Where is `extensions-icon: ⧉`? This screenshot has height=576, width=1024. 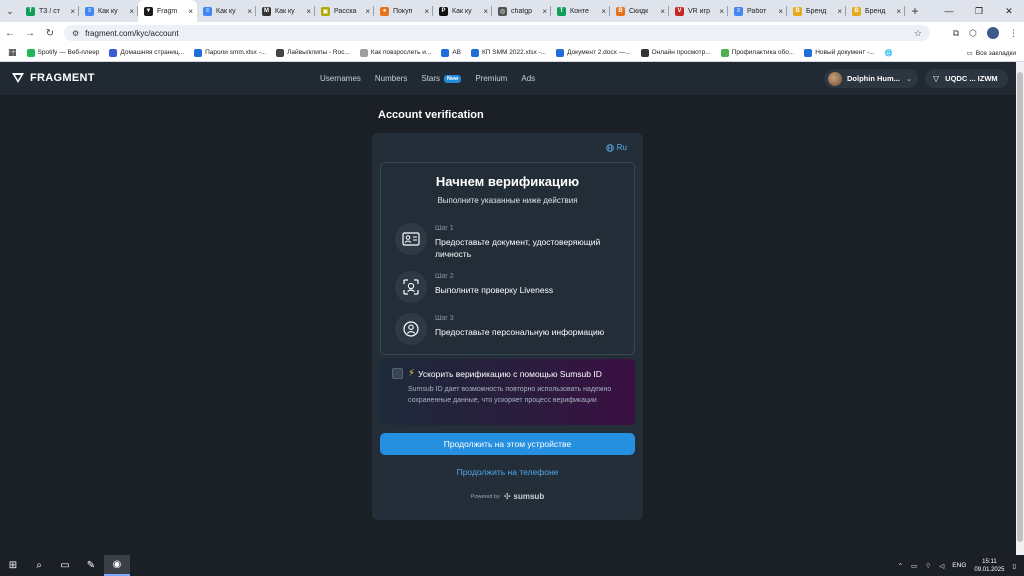
extensions-icon: ⧉ is located at coordinates (956, 33).